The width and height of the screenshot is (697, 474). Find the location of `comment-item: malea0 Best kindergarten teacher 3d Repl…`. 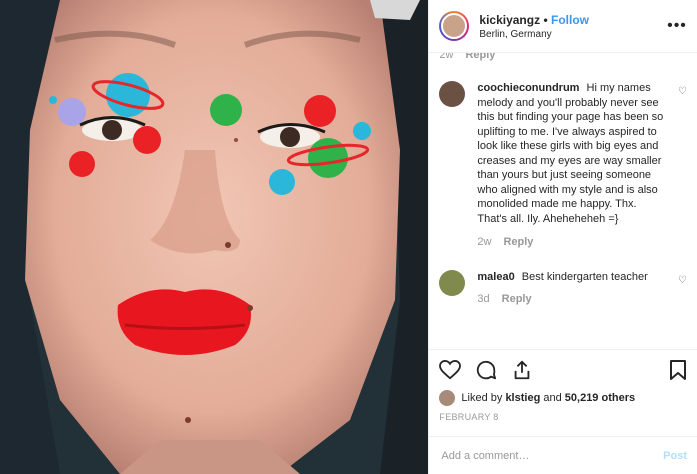

comment-item: malea0 Best kindergarten teacher 3d Repl… is located at coordinates (563, 288).